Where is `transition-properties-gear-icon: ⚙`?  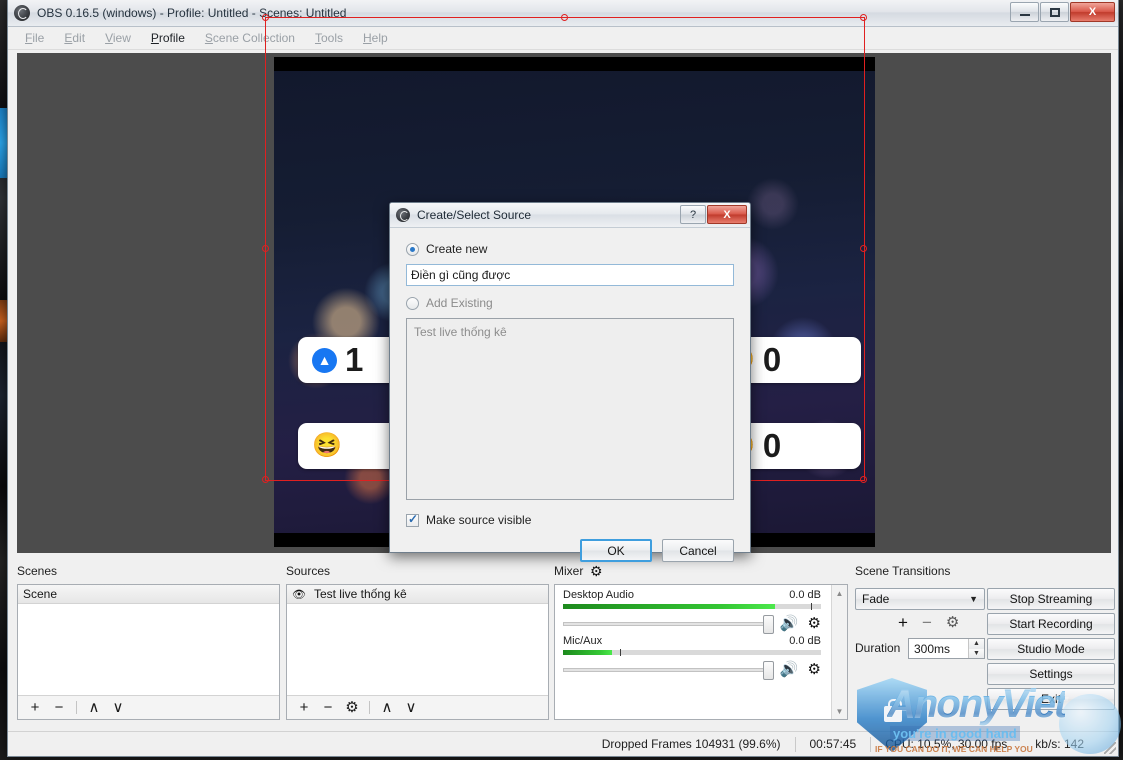 transition-properties-gear-icon: ⚙ is located at coordinates (952, 622).